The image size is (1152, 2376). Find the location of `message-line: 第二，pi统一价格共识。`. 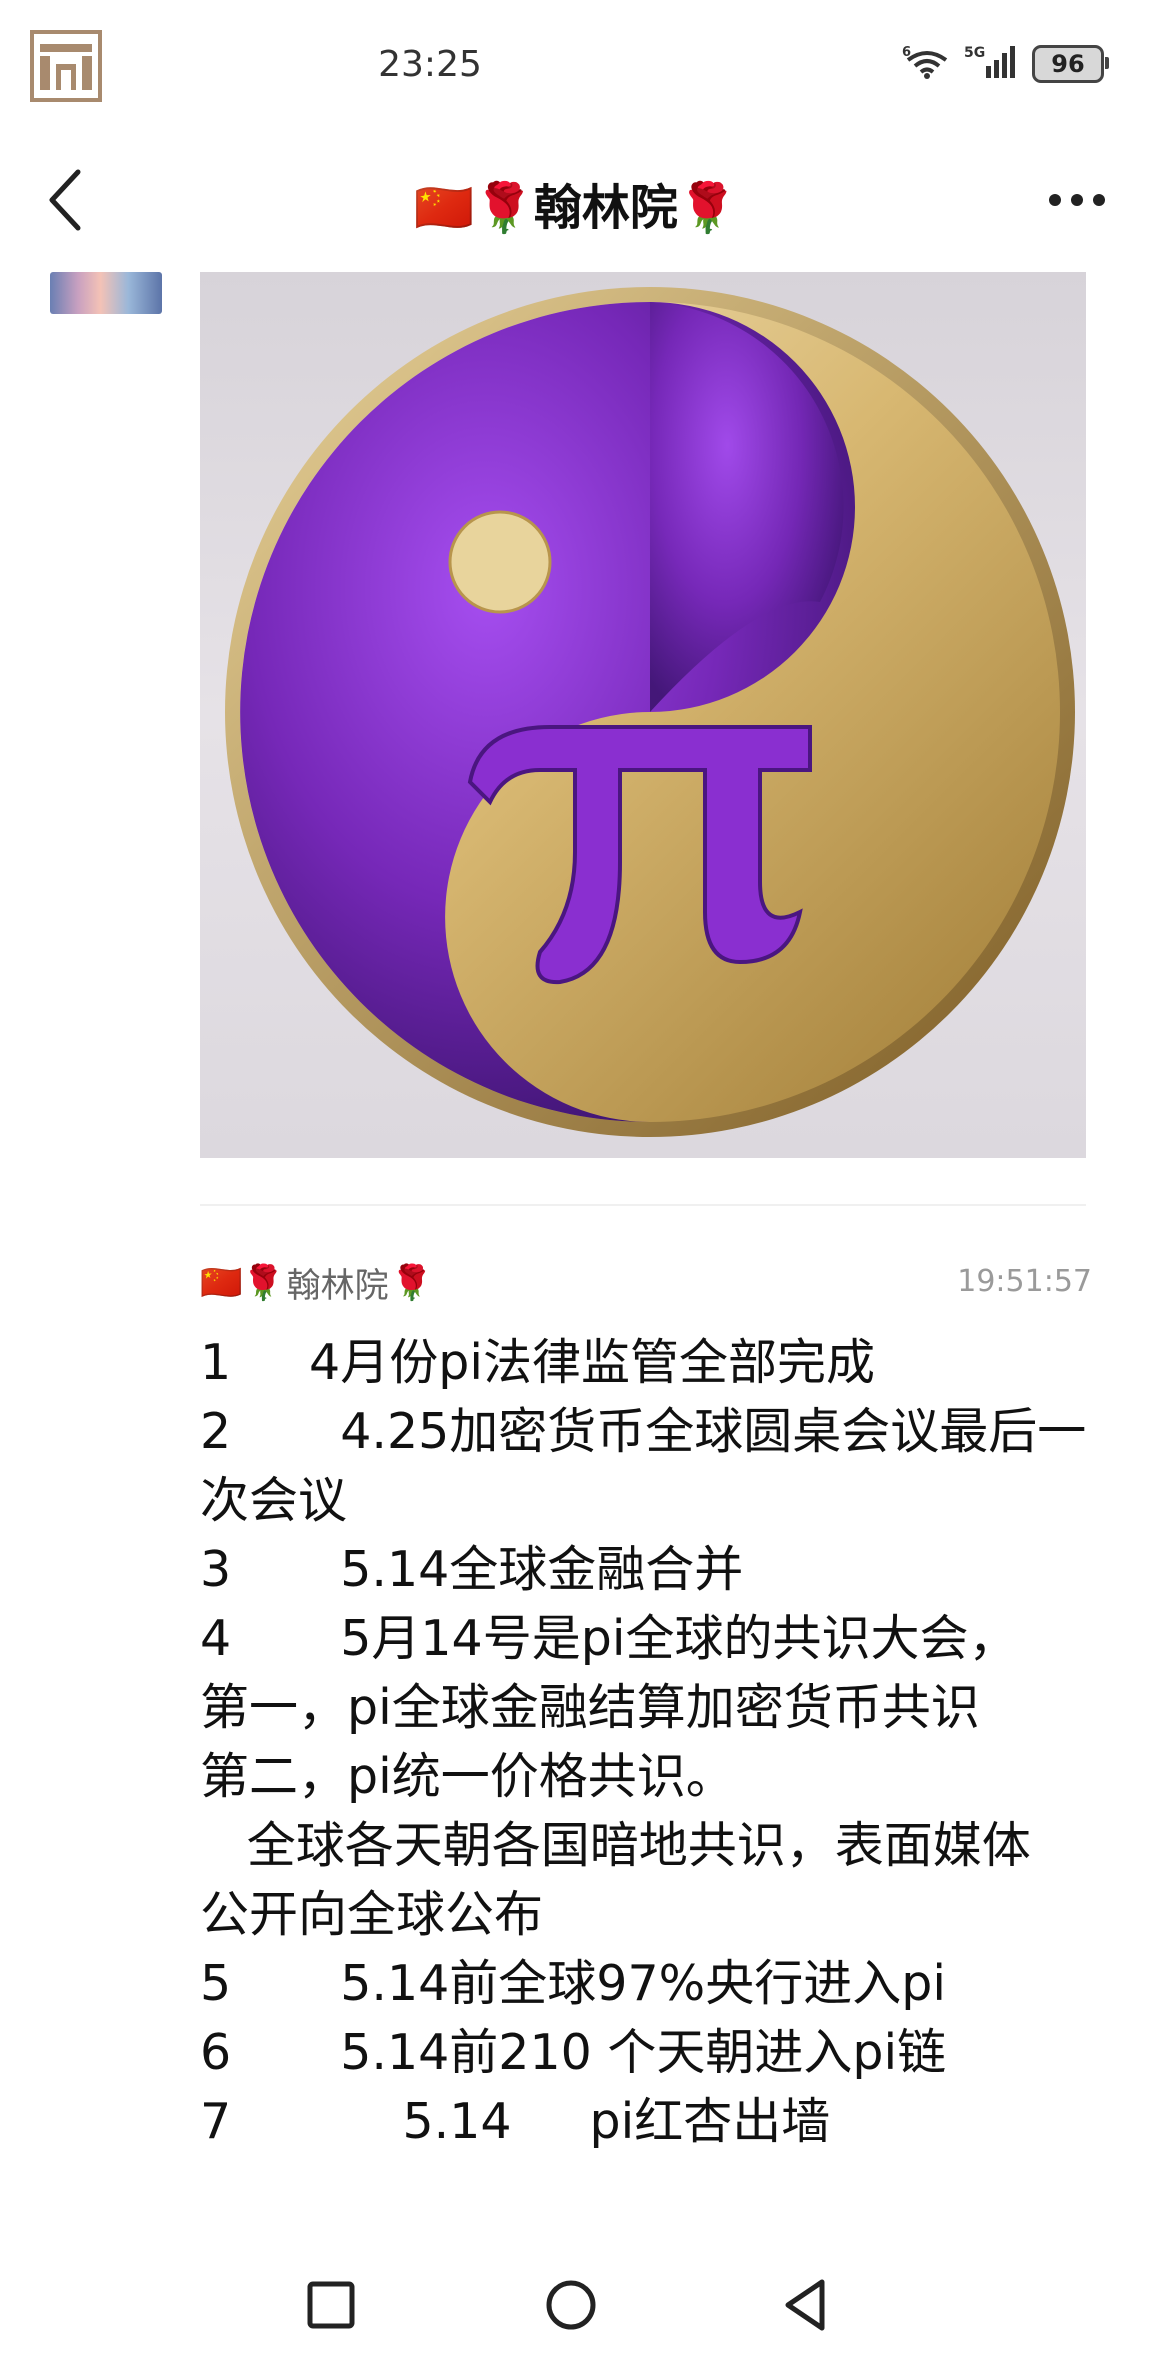

message-line: 第二，pi统一价格共识。 is located at coordinates (467, 1776).